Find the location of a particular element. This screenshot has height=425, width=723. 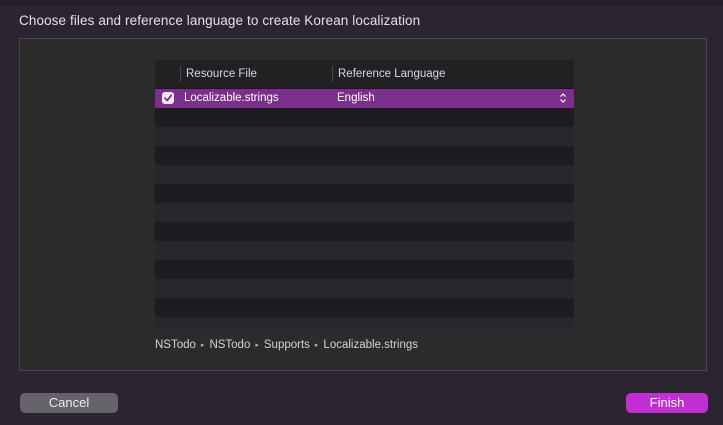

table-header: Resource File Reference Language is located at coordinates (364, 74).